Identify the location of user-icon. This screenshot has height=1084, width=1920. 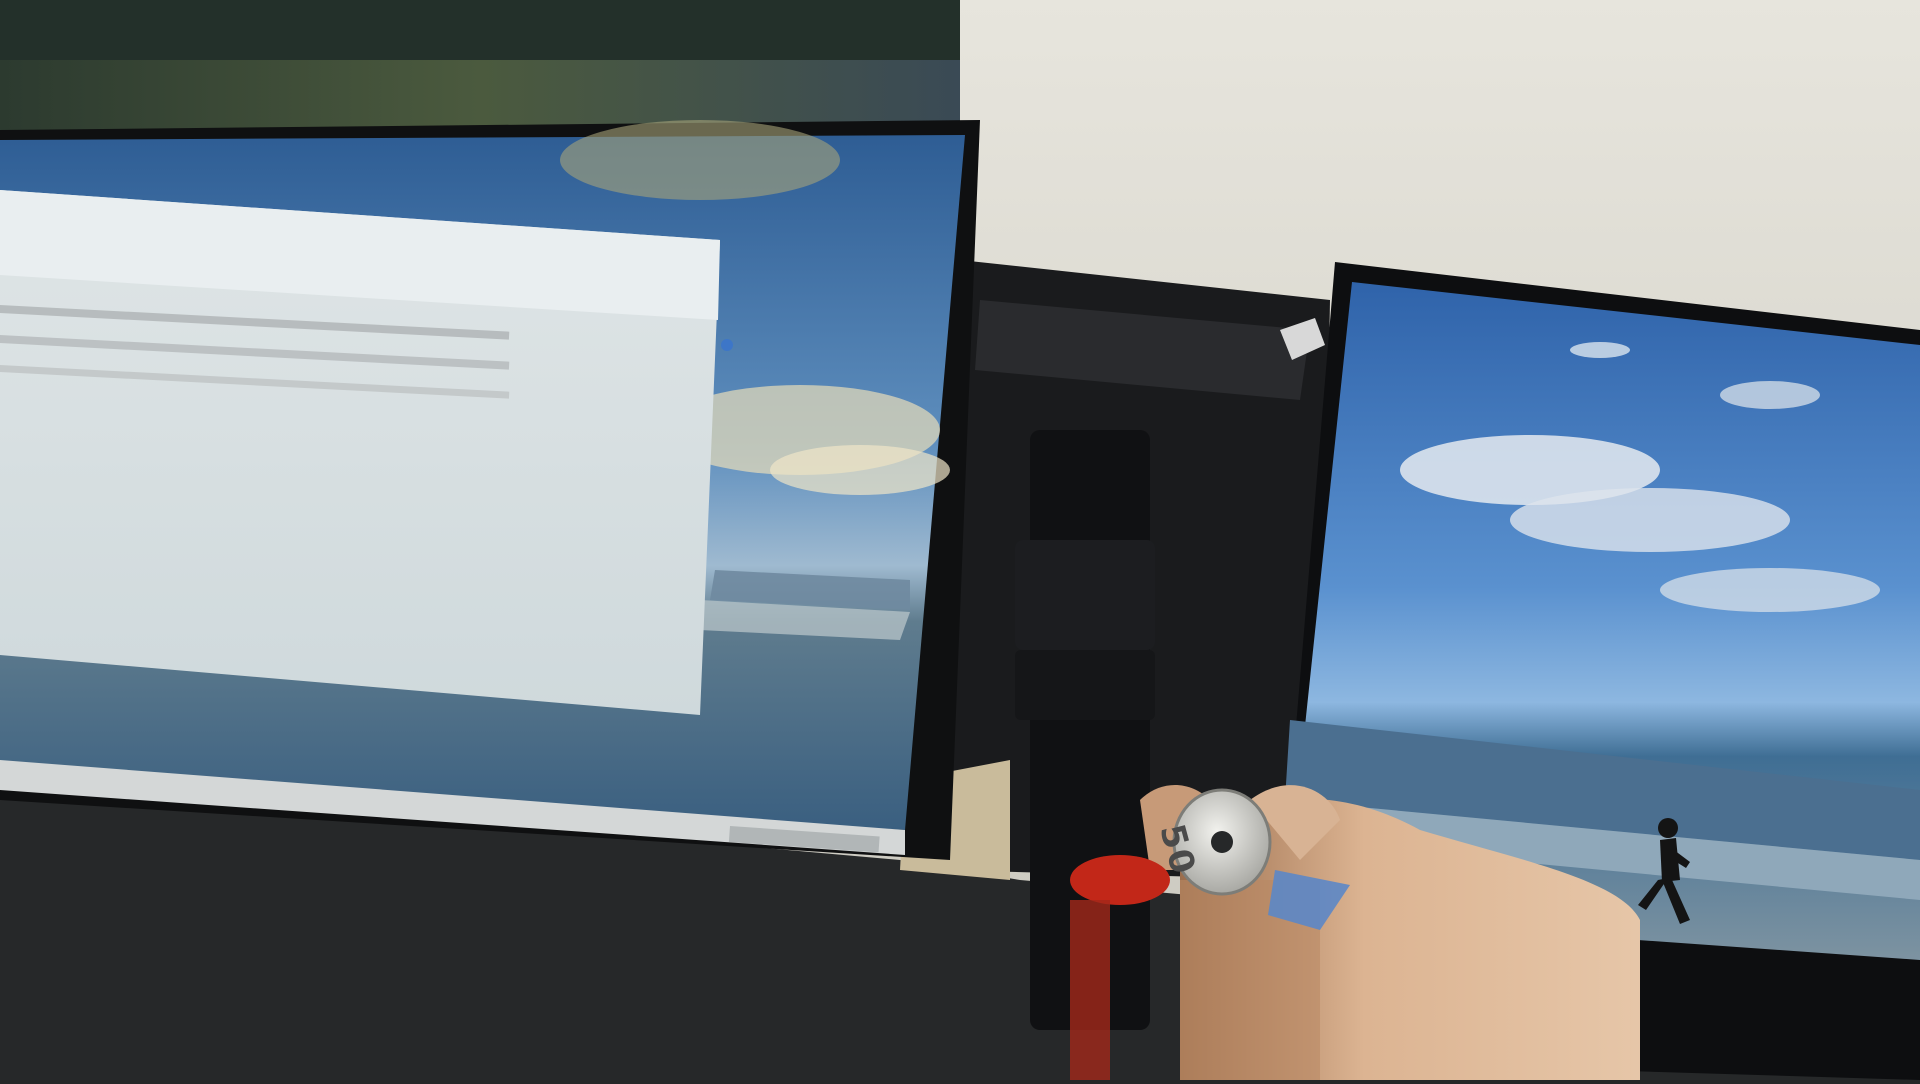
(727, 345).